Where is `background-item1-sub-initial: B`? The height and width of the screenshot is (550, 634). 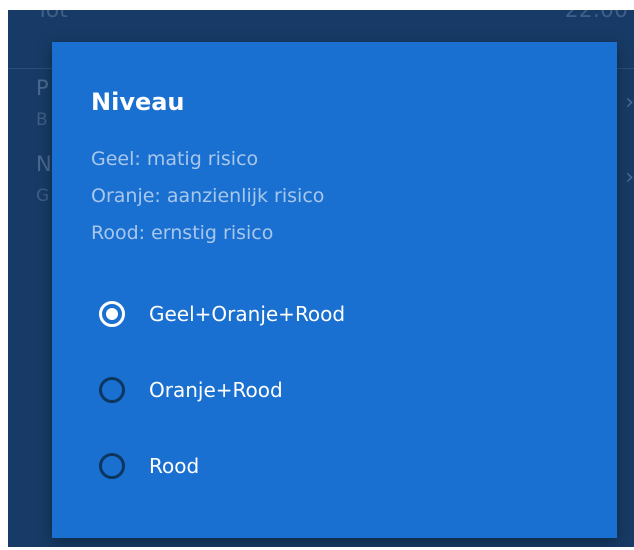 background-item1-sub-initial: B is located at coordinates (42, 120).